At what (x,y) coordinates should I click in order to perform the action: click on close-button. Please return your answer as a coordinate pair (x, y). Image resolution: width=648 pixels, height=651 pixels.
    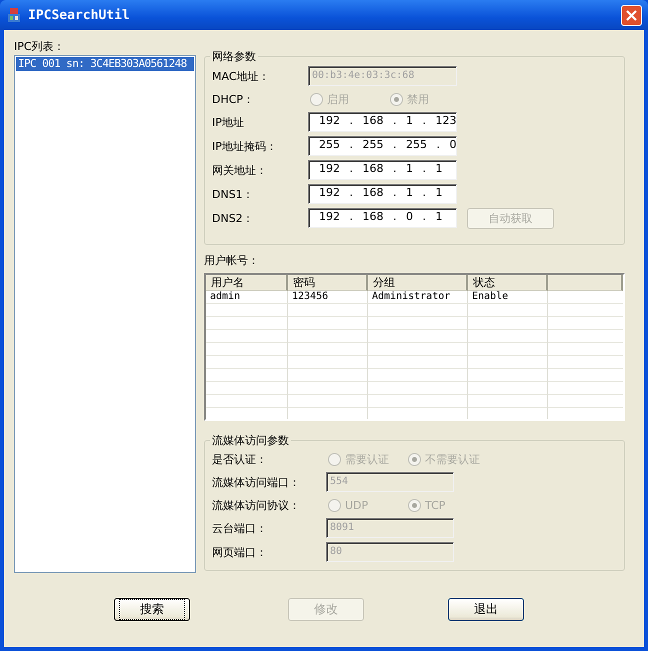
    Looking at the image, I should click on (631, 15).